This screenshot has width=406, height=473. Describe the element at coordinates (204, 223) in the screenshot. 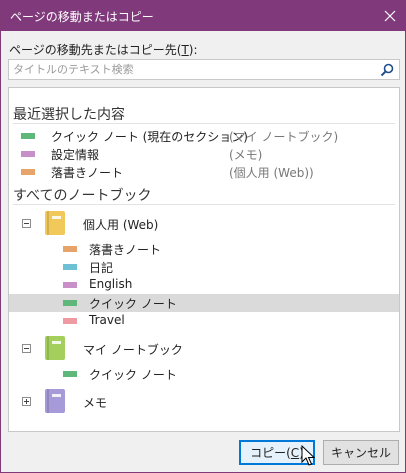

I see `notebook-item: 個人用 (Web)` at that location.